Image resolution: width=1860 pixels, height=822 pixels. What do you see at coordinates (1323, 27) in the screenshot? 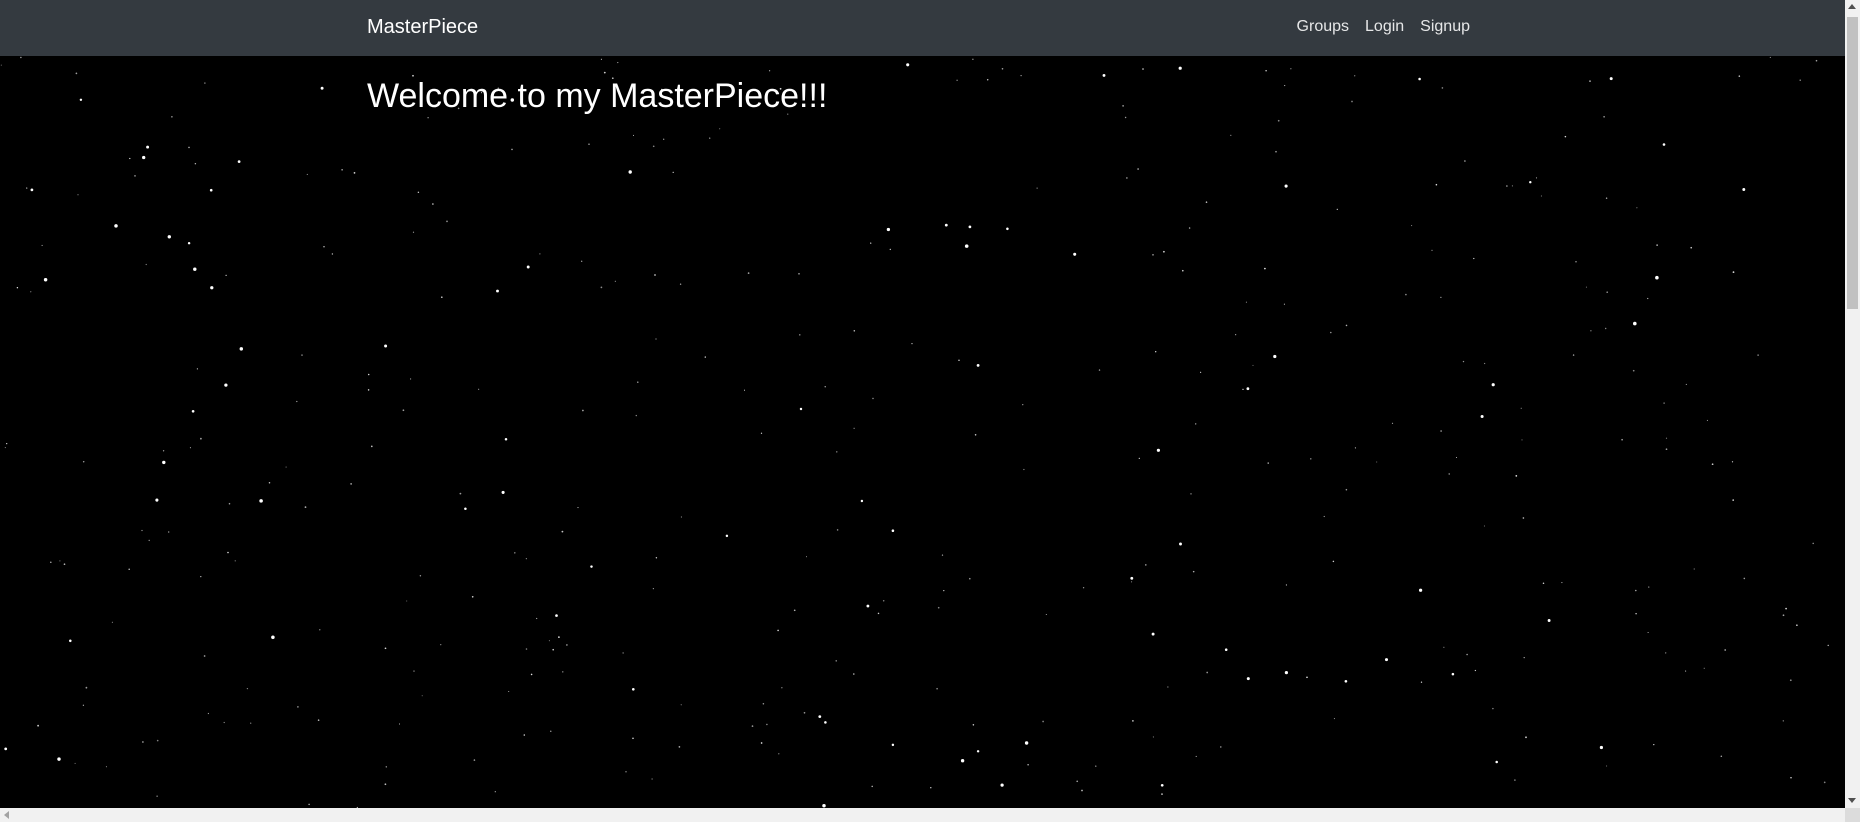
I see `nav-link-groups: Groups` at bounding box center [1323, 27].